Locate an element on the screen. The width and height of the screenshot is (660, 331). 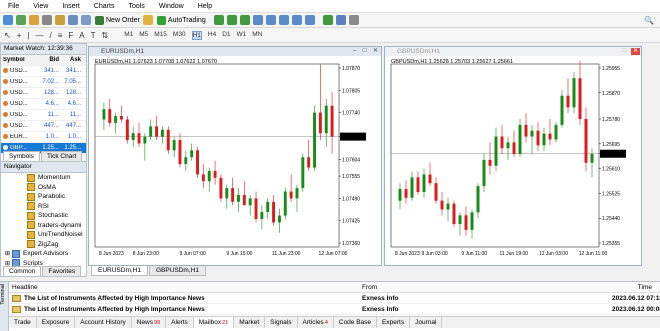
auto-scroll-icon is located at coordinates (296, 20).